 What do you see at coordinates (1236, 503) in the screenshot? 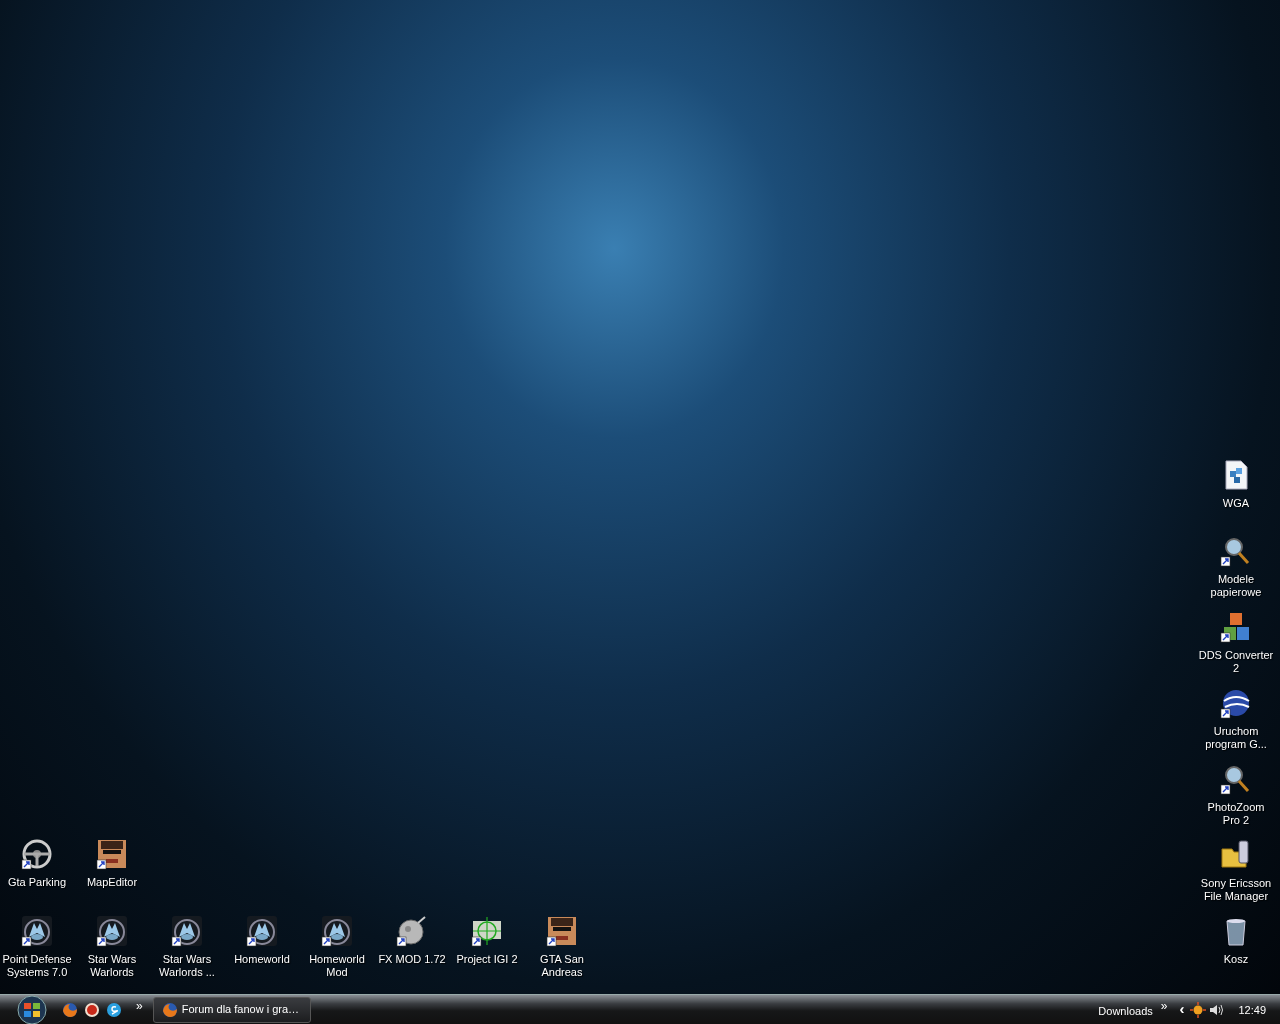
I see `icon-label: WGA` at bounding box center [1236, 503].